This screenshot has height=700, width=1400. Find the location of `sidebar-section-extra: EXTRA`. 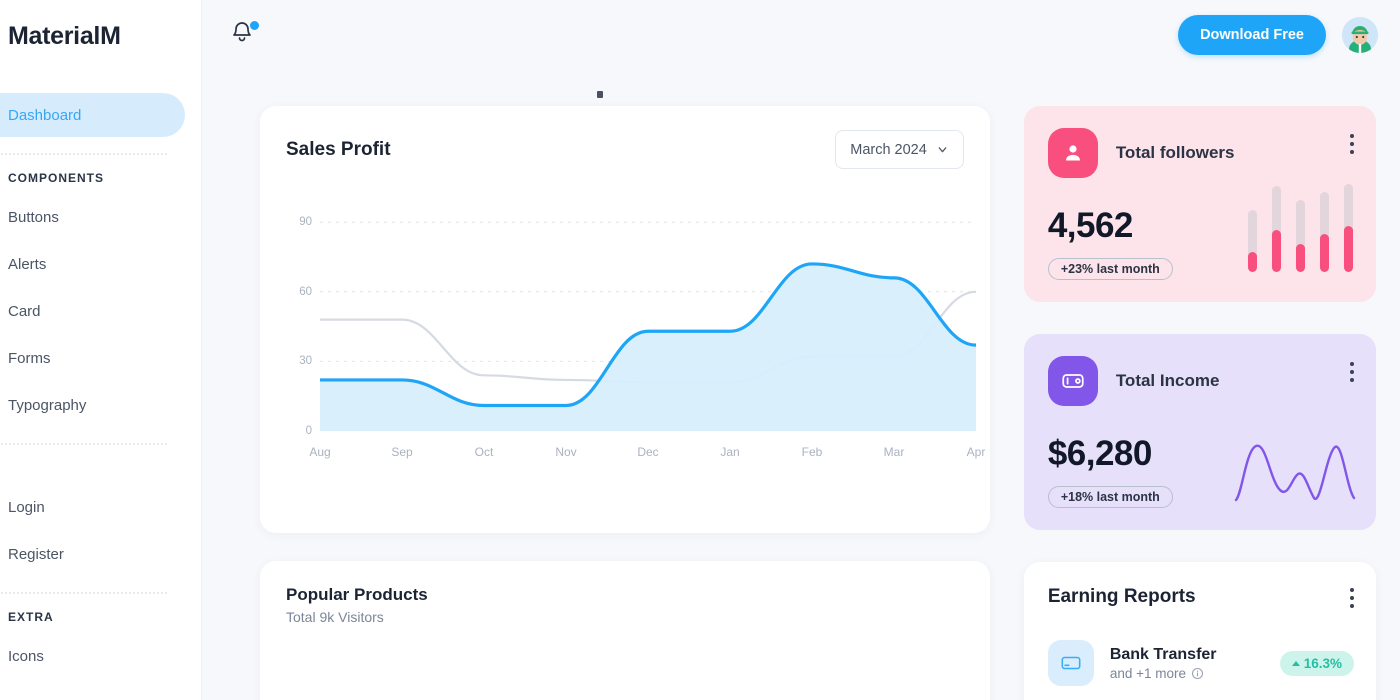

sidebar-section-extra: EXTRA is located at coordinates (31, 617).